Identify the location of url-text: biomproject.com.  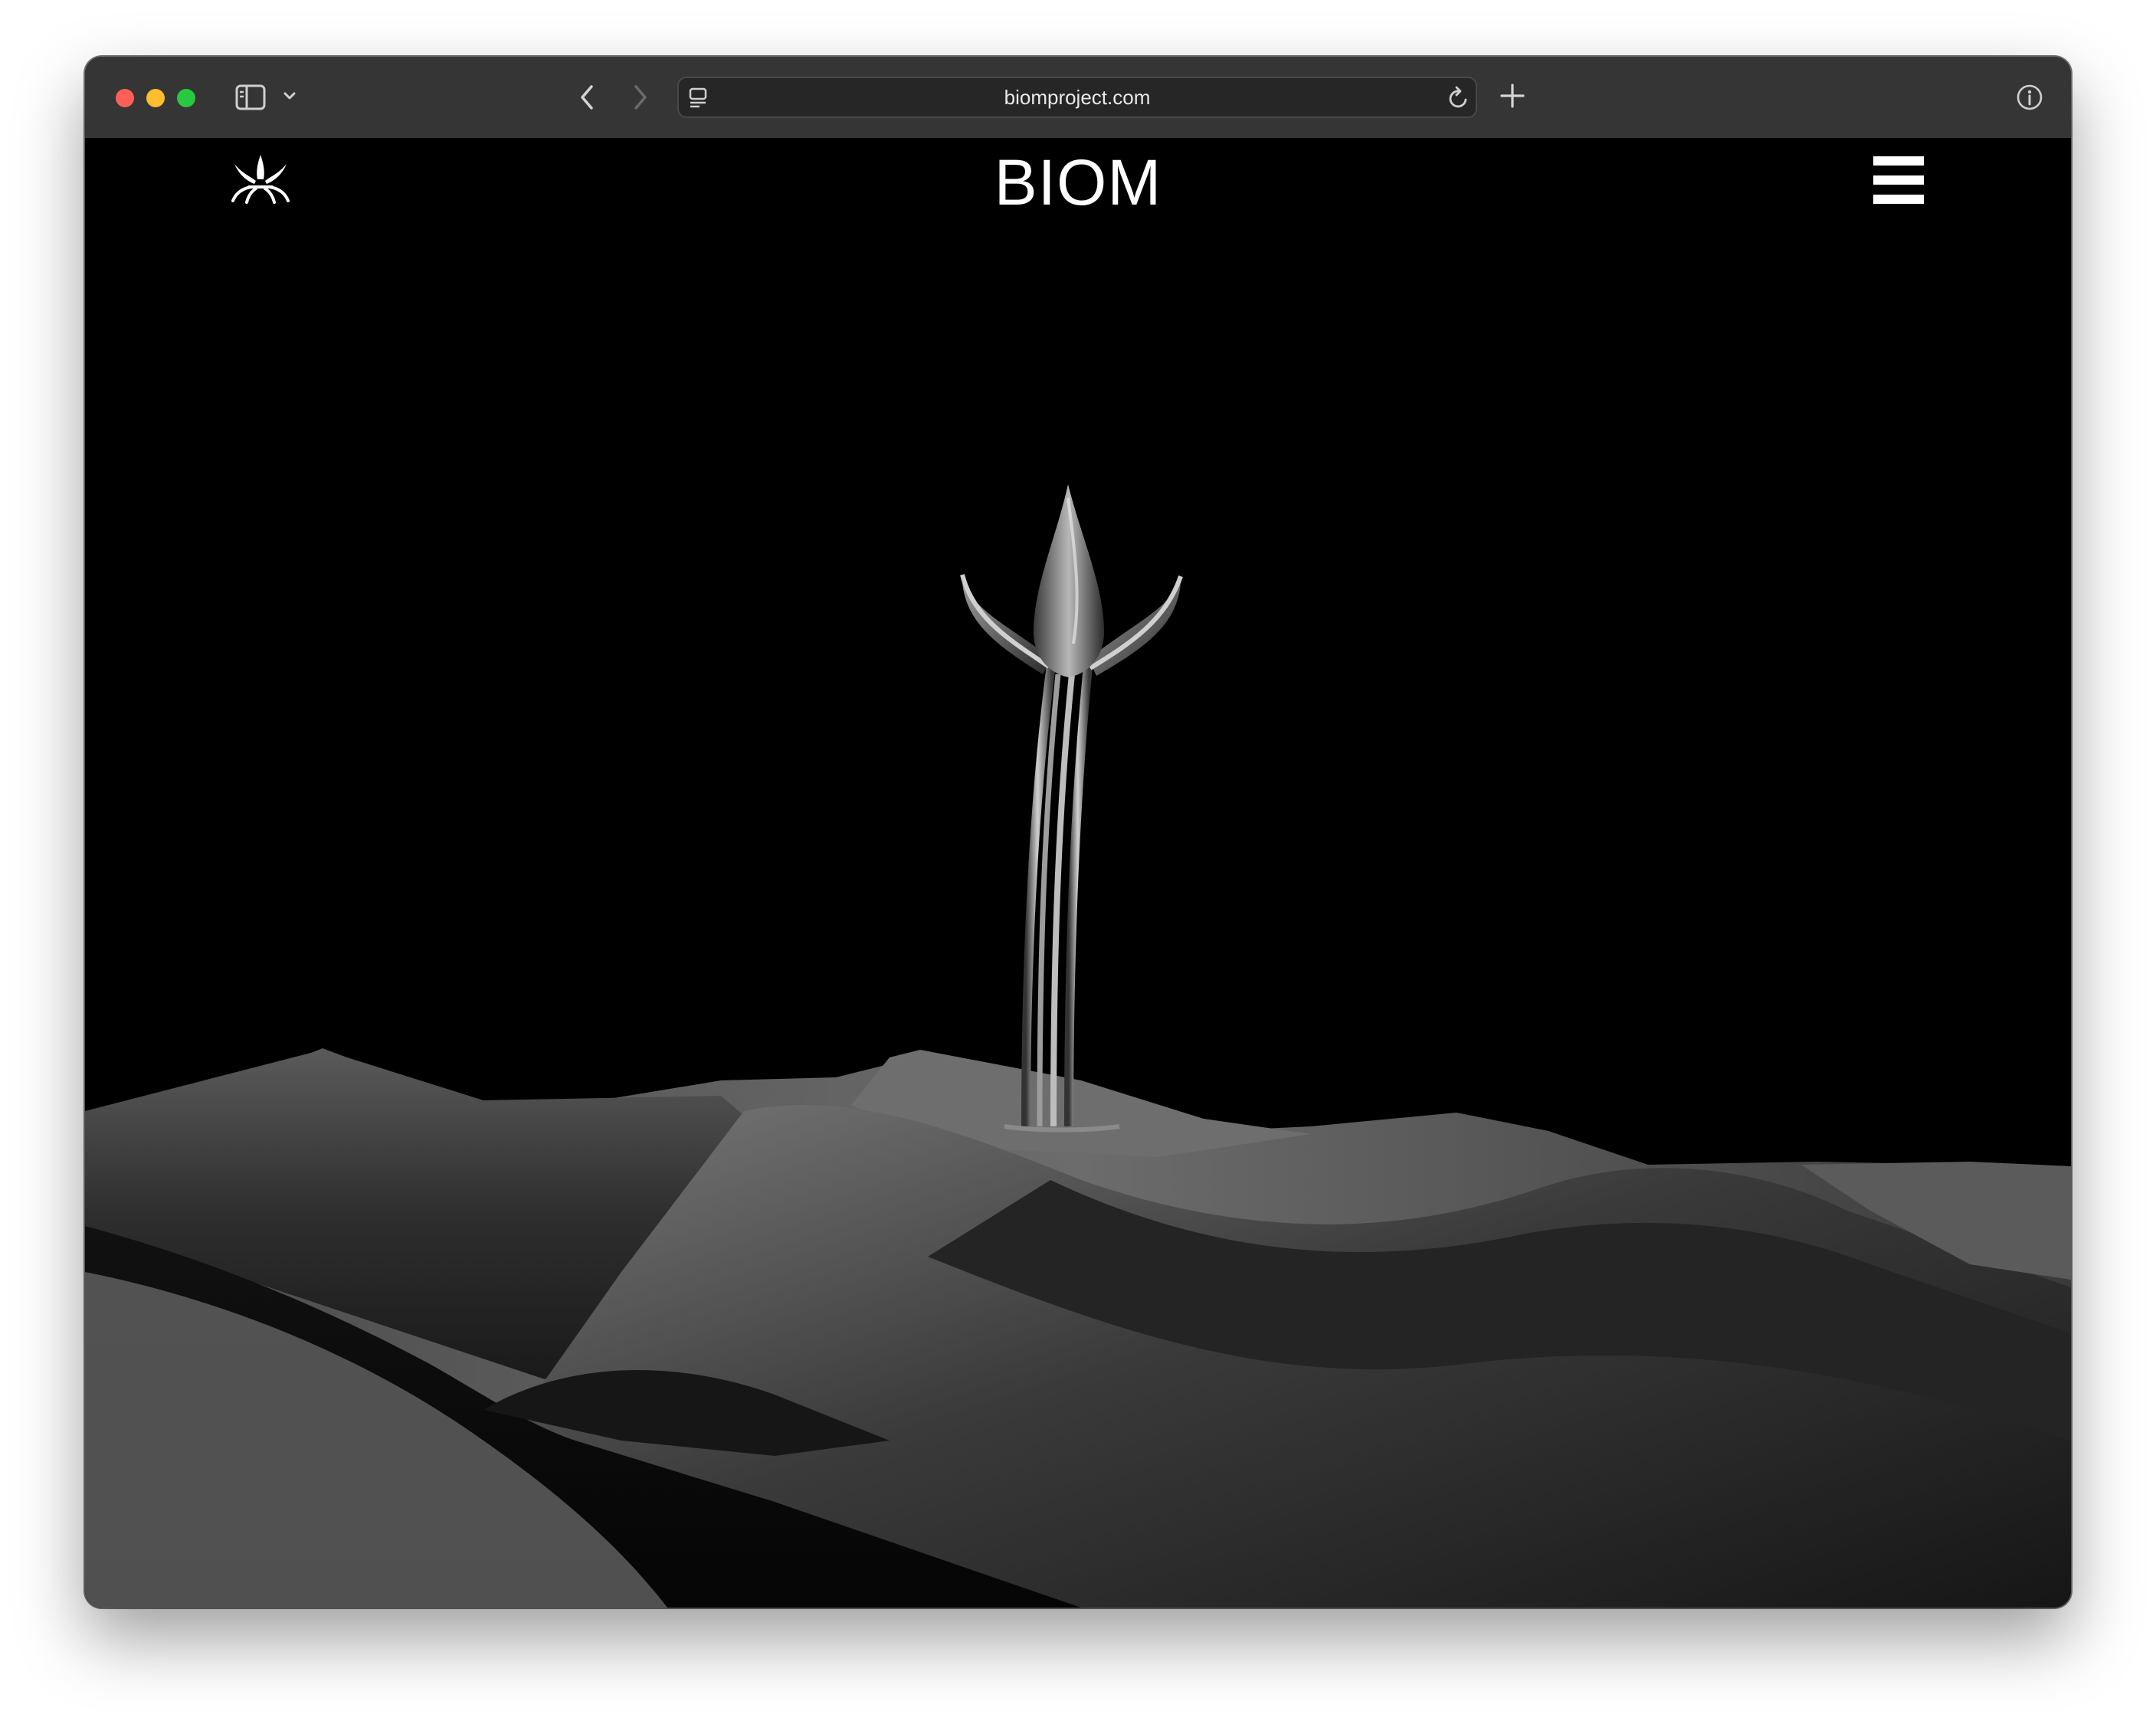
(1077, 97).